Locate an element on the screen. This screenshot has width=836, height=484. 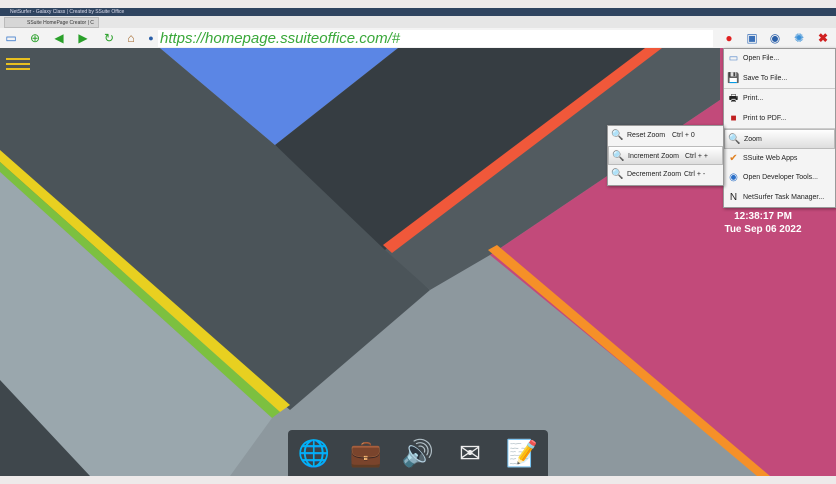
url-text: https://homepage.ssuiteoffice.com/# is located at coordinates (280, 38).